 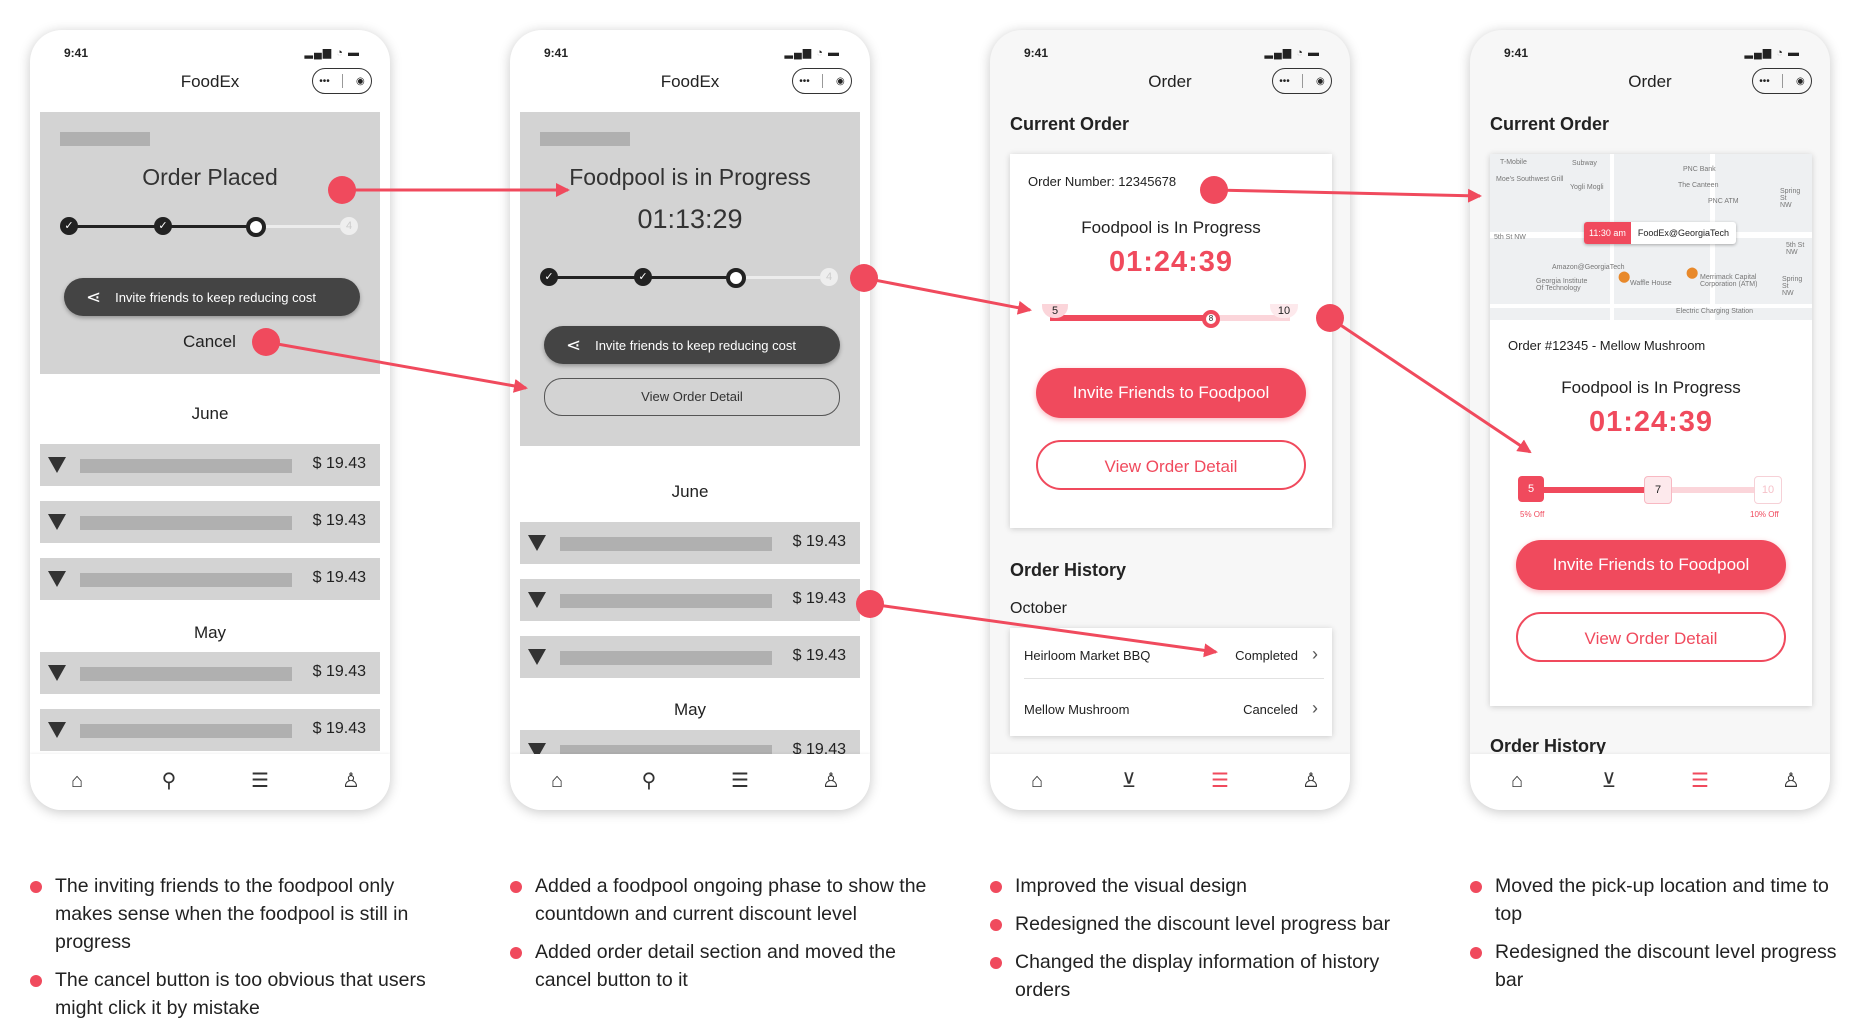 What do you see at coordinates (1070, 124) in the screenshot?
I see `current-order-heading: Current Order` at bounding box center [1070, 124].